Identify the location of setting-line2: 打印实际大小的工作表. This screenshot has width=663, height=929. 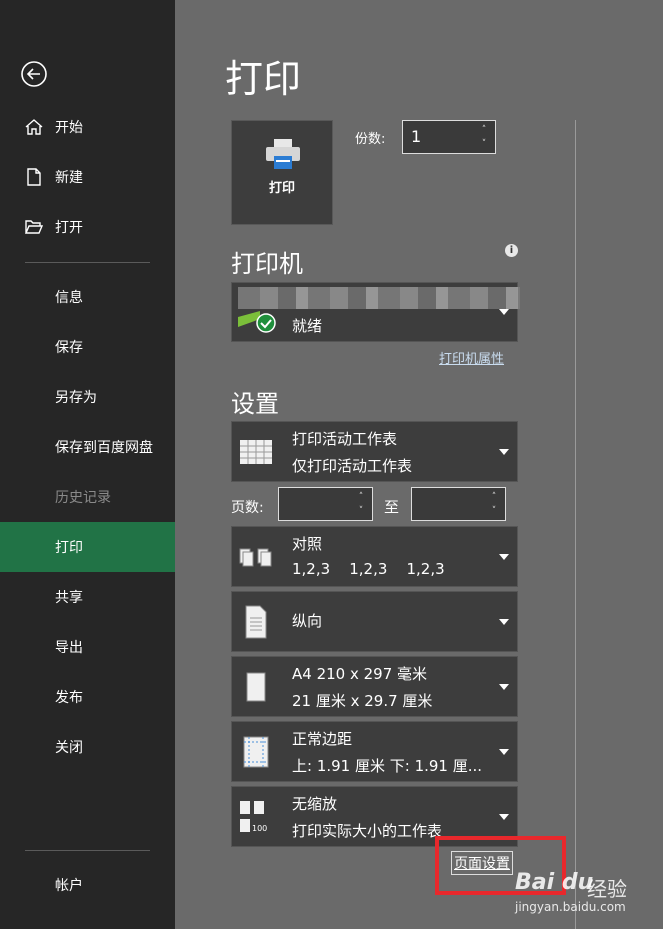
(367, 831).